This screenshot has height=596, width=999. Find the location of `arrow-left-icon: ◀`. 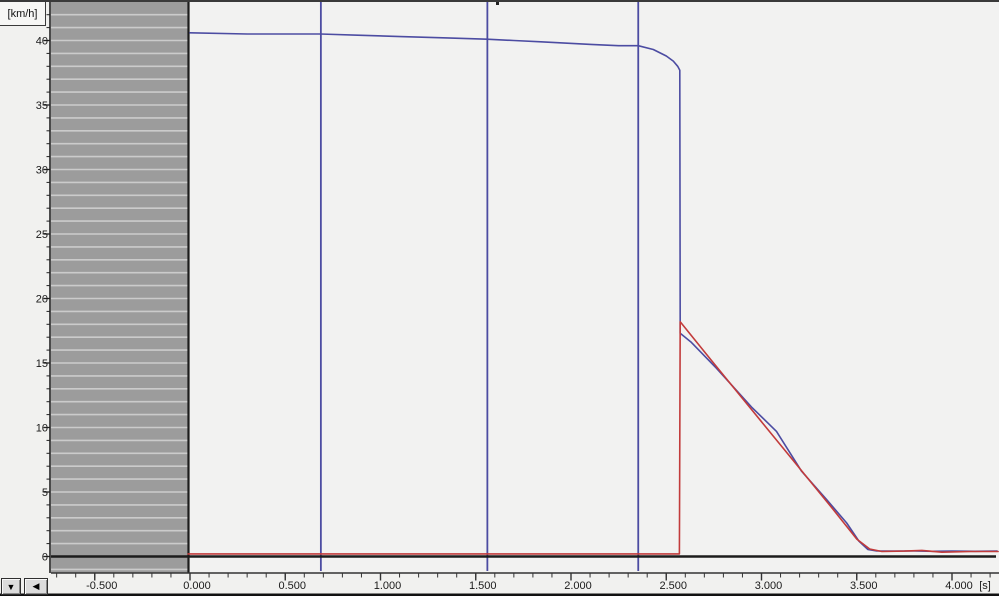

arrow-left-icon: ◀ is located at coordinates (36, 586).